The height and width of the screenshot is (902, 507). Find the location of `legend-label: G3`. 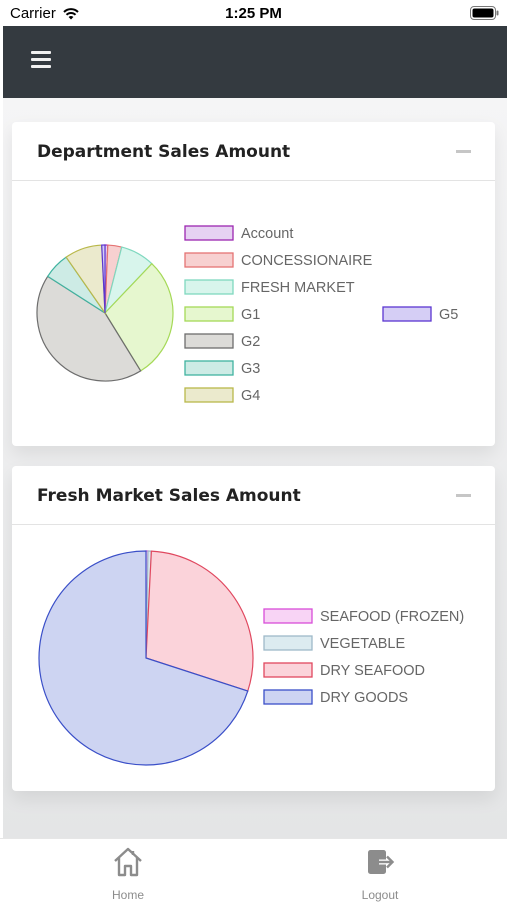

legend-label: G3 is located at coordinates (250, 369).